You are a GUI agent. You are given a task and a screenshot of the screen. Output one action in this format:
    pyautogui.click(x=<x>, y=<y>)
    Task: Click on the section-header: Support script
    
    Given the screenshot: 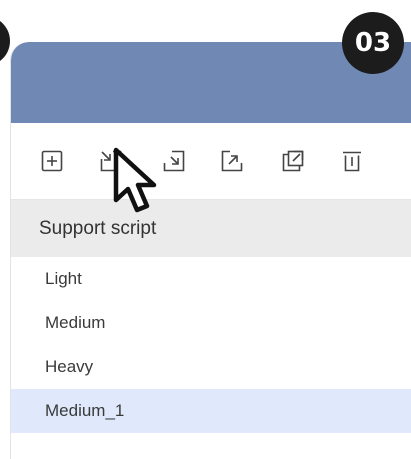 What is the action you would take?
    pyautogui.click(x=211, y=228)
    